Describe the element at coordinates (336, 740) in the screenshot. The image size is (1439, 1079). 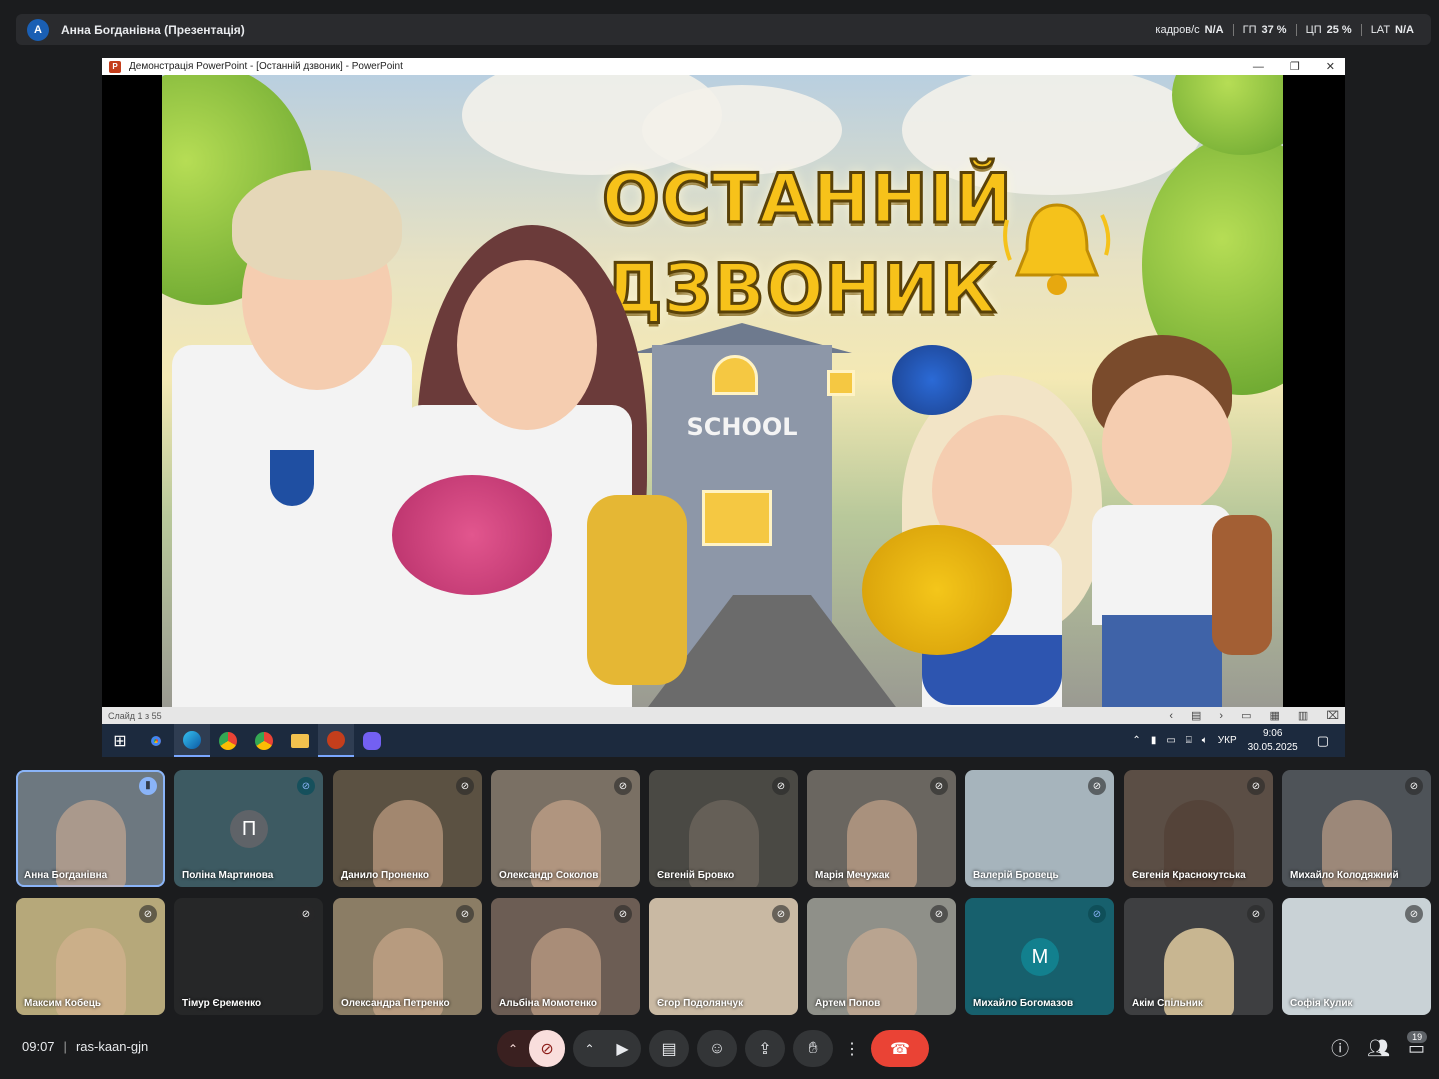
I see `powerpoint-taskbar-icon` at that location.